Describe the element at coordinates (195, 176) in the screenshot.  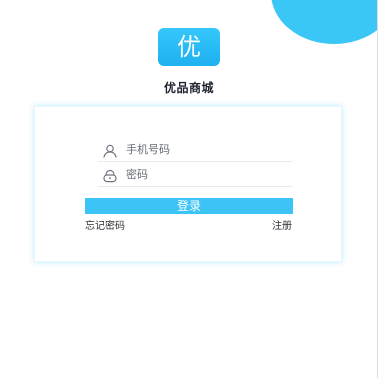
I see `password-field: 密码` at that location.